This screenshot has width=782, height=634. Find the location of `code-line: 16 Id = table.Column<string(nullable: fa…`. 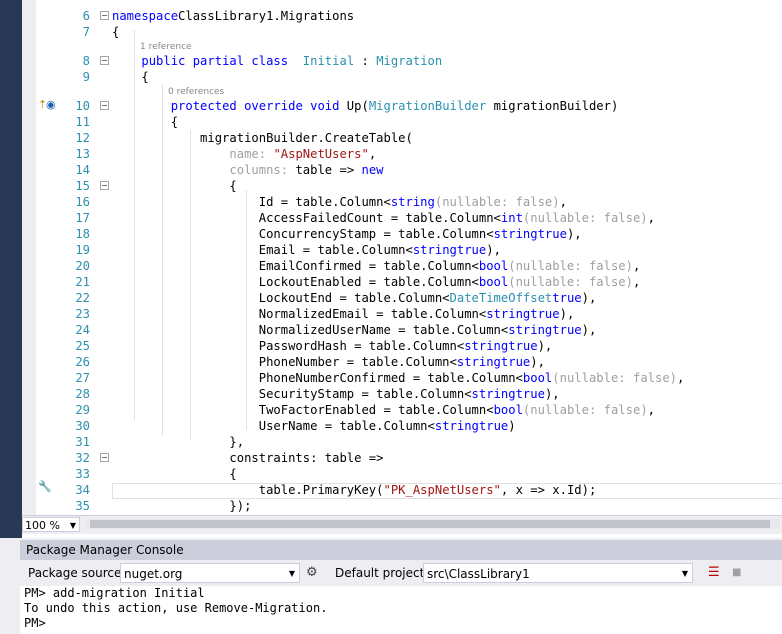

code-line: 16 Id = table.Column<string(nullable: fa… is located at coordinates (402, 202).